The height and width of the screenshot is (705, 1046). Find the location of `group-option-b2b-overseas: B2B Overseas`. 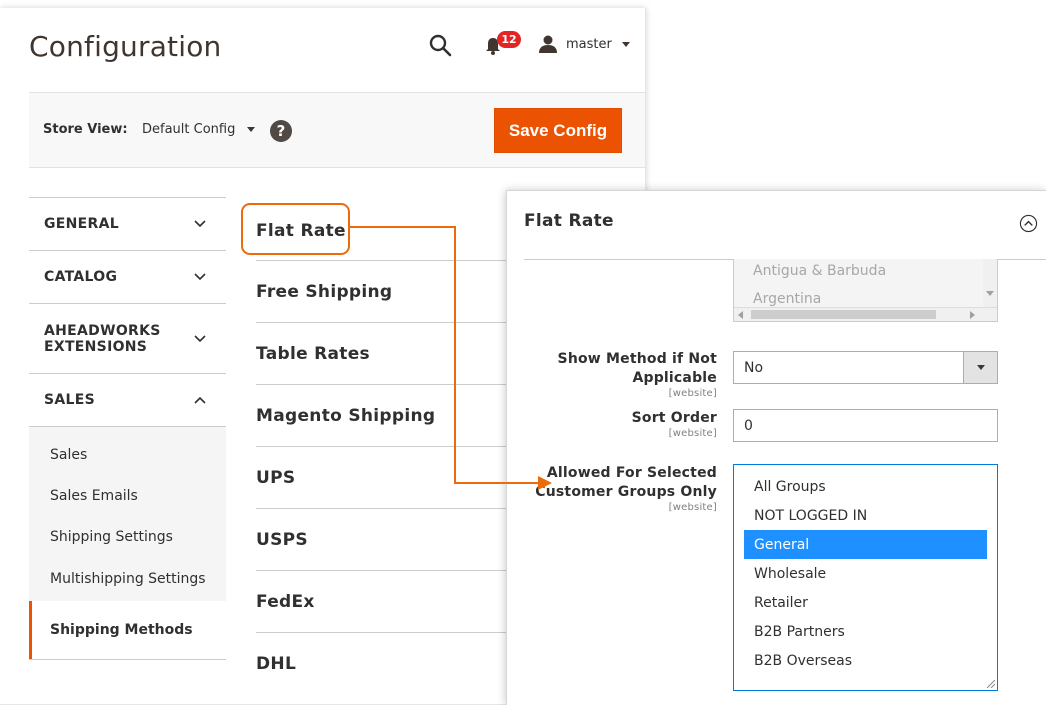

group-option-b2b-overseas: B2B Overseas is located at coordinates (865, 660).